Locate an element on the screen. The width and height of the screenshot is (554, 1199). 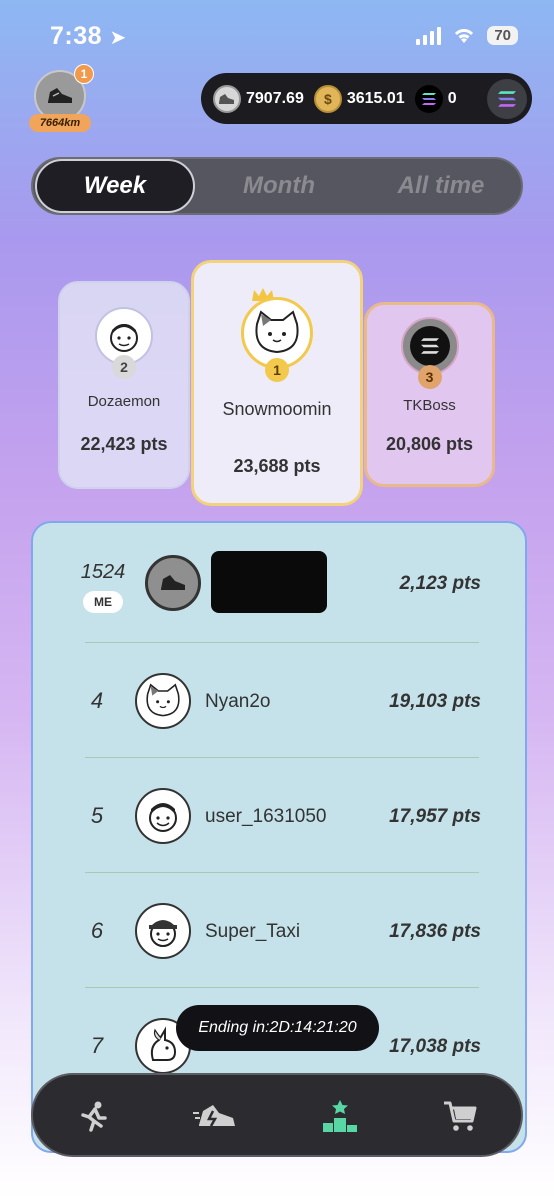
row-points: 17,957 pts is located at coordinates (435, 816).